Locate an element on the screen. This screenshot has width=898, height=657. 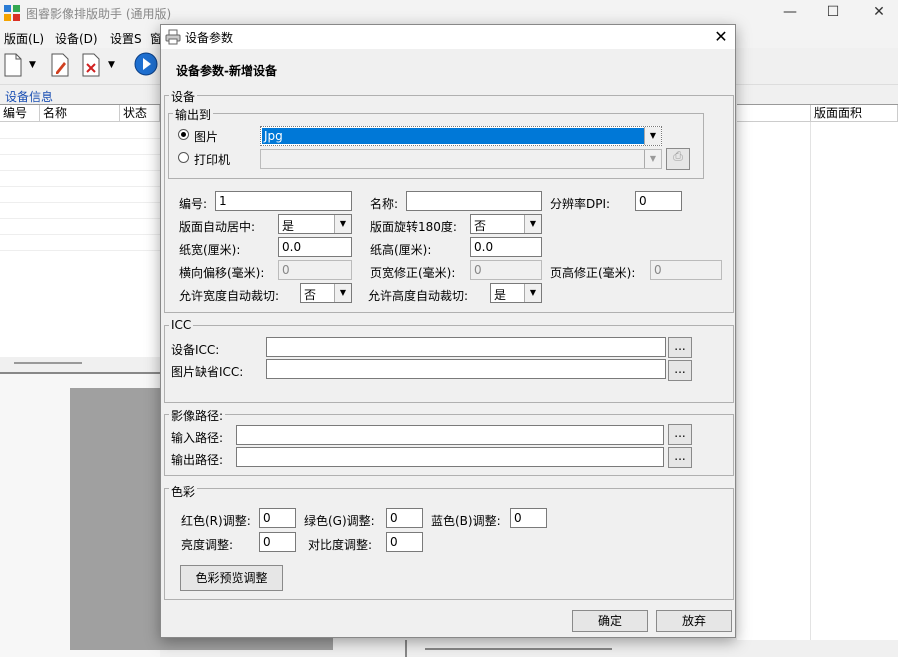
page-preview is located at coordinates (115, 519).